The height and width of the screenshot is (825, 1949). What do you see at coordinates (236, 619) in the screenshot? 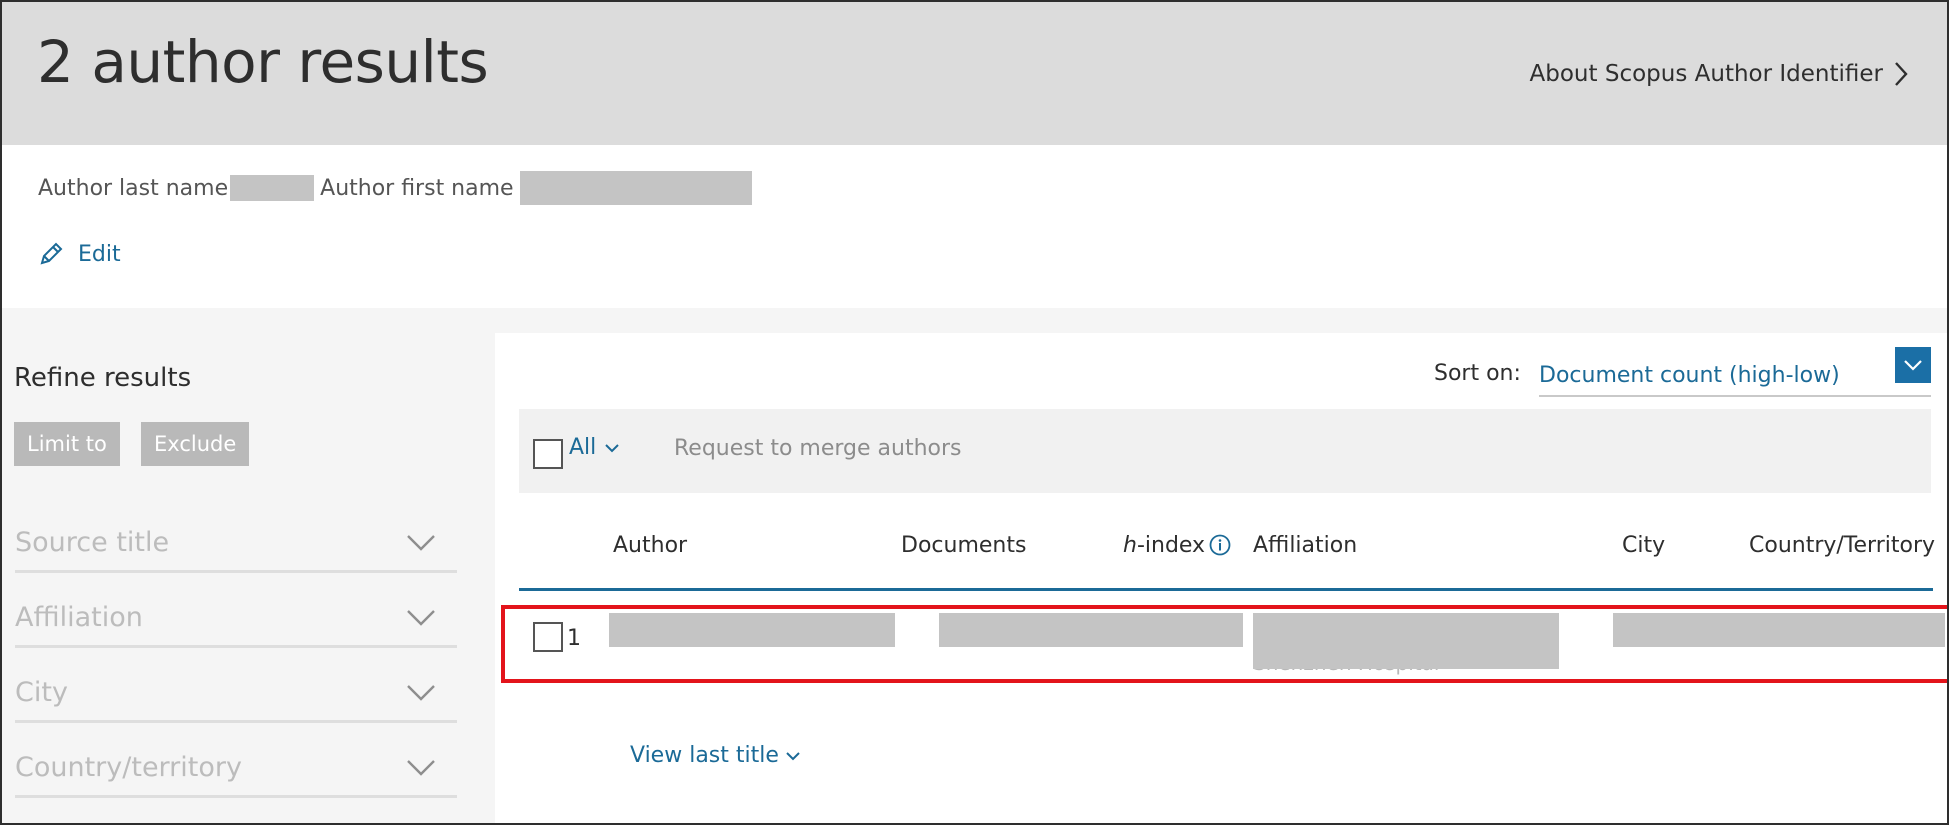
I see `facet-affiliation: Affiliation` at bounding box center [236, 619].